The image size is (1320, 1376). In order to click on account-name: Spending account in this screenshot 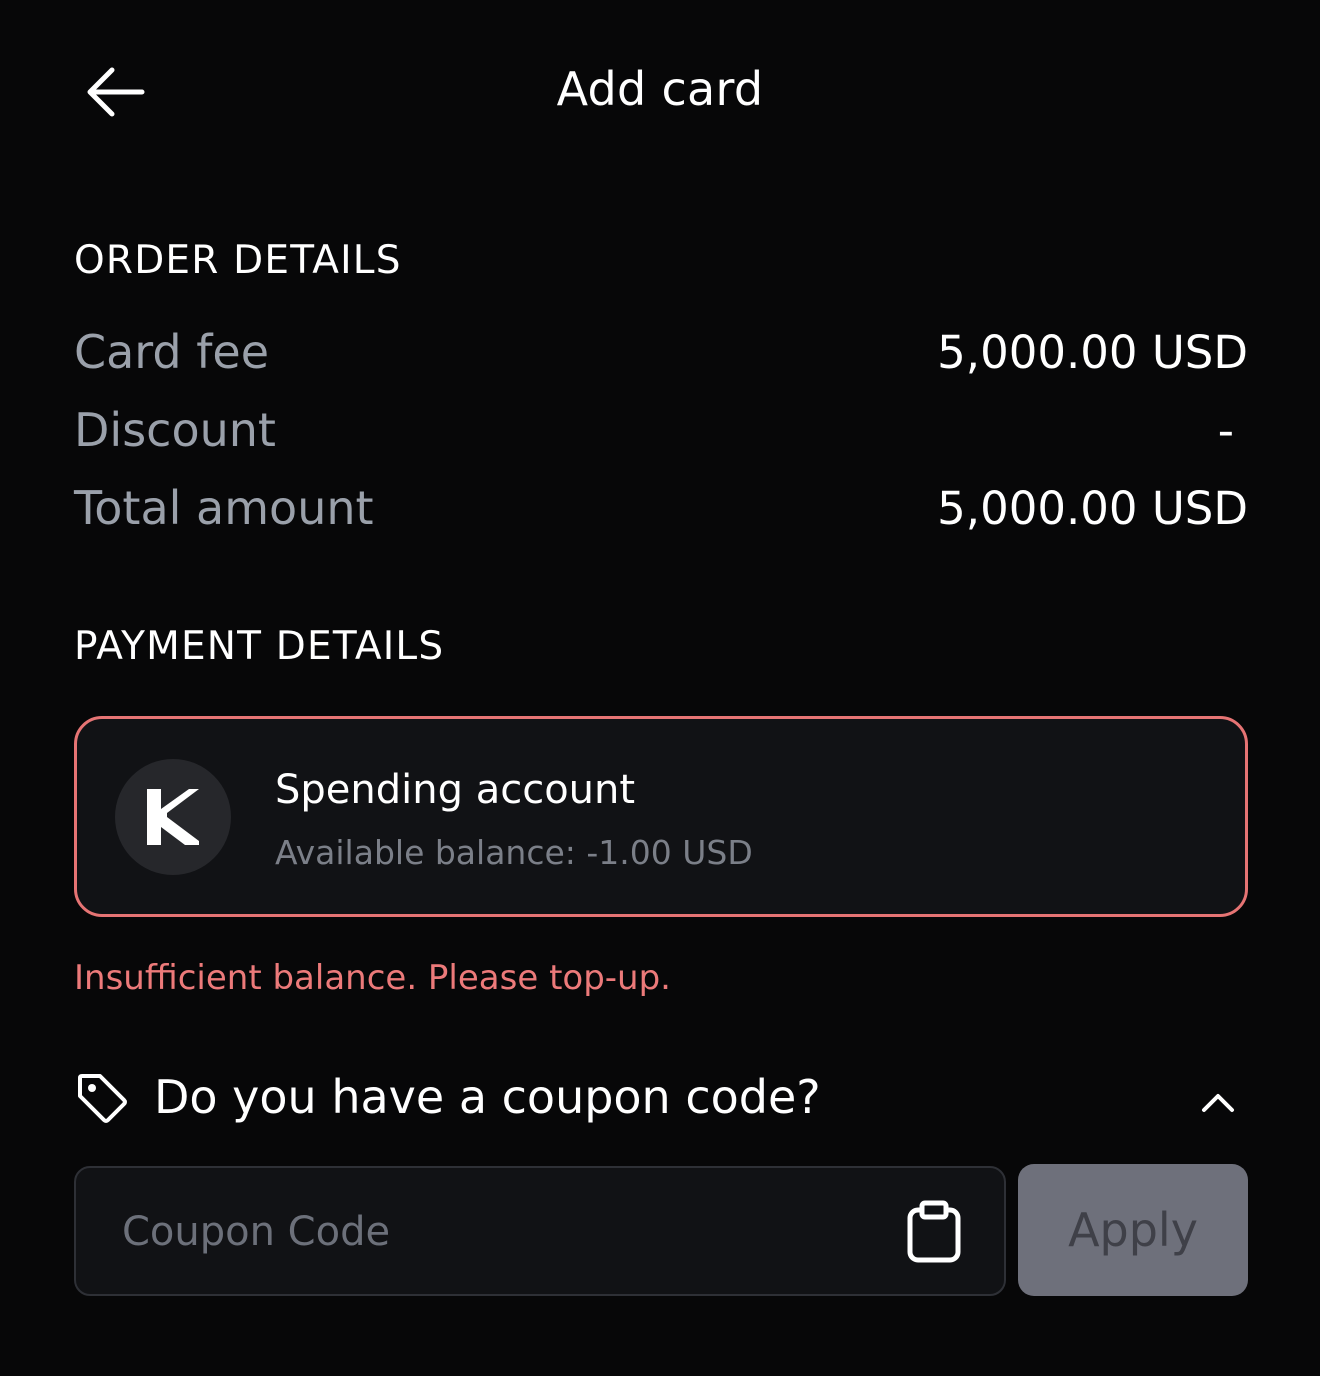, I will do `click(455, 790)`.